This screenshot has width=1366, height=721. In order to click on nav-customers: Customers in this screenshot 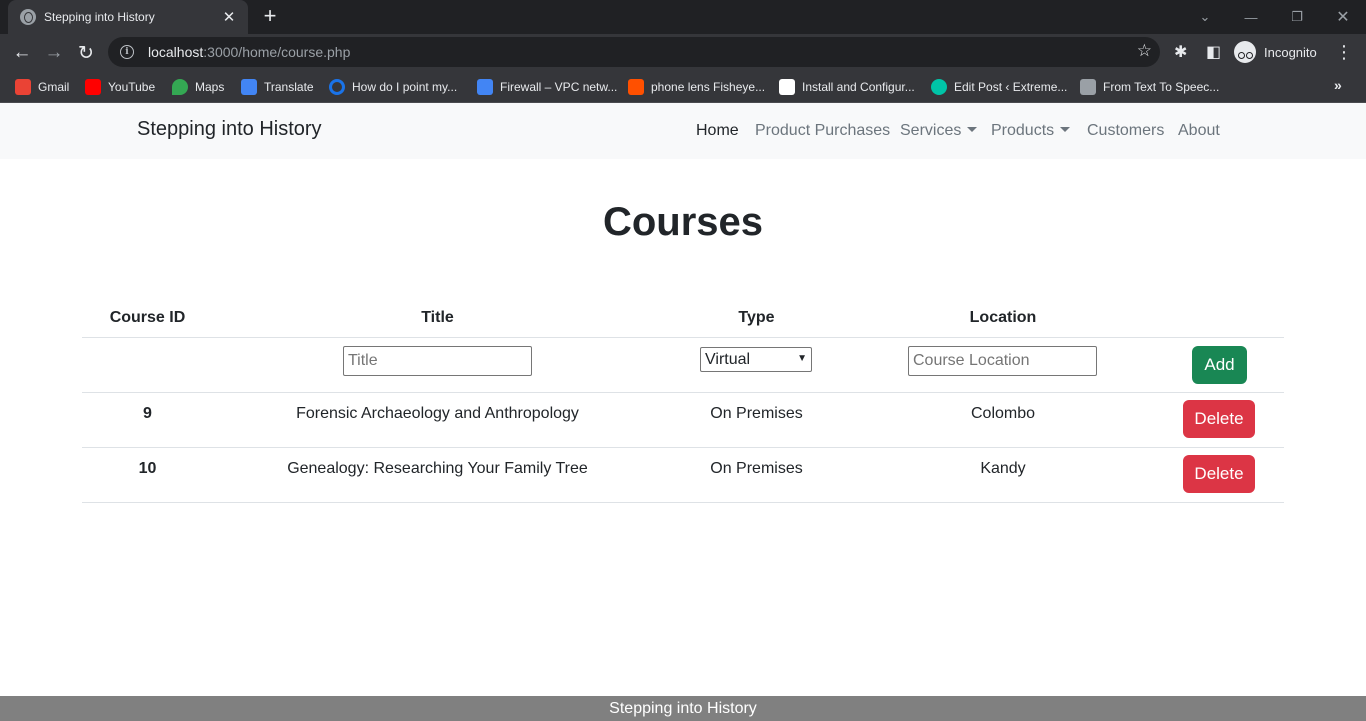, I will do `click(1125, 131)`.